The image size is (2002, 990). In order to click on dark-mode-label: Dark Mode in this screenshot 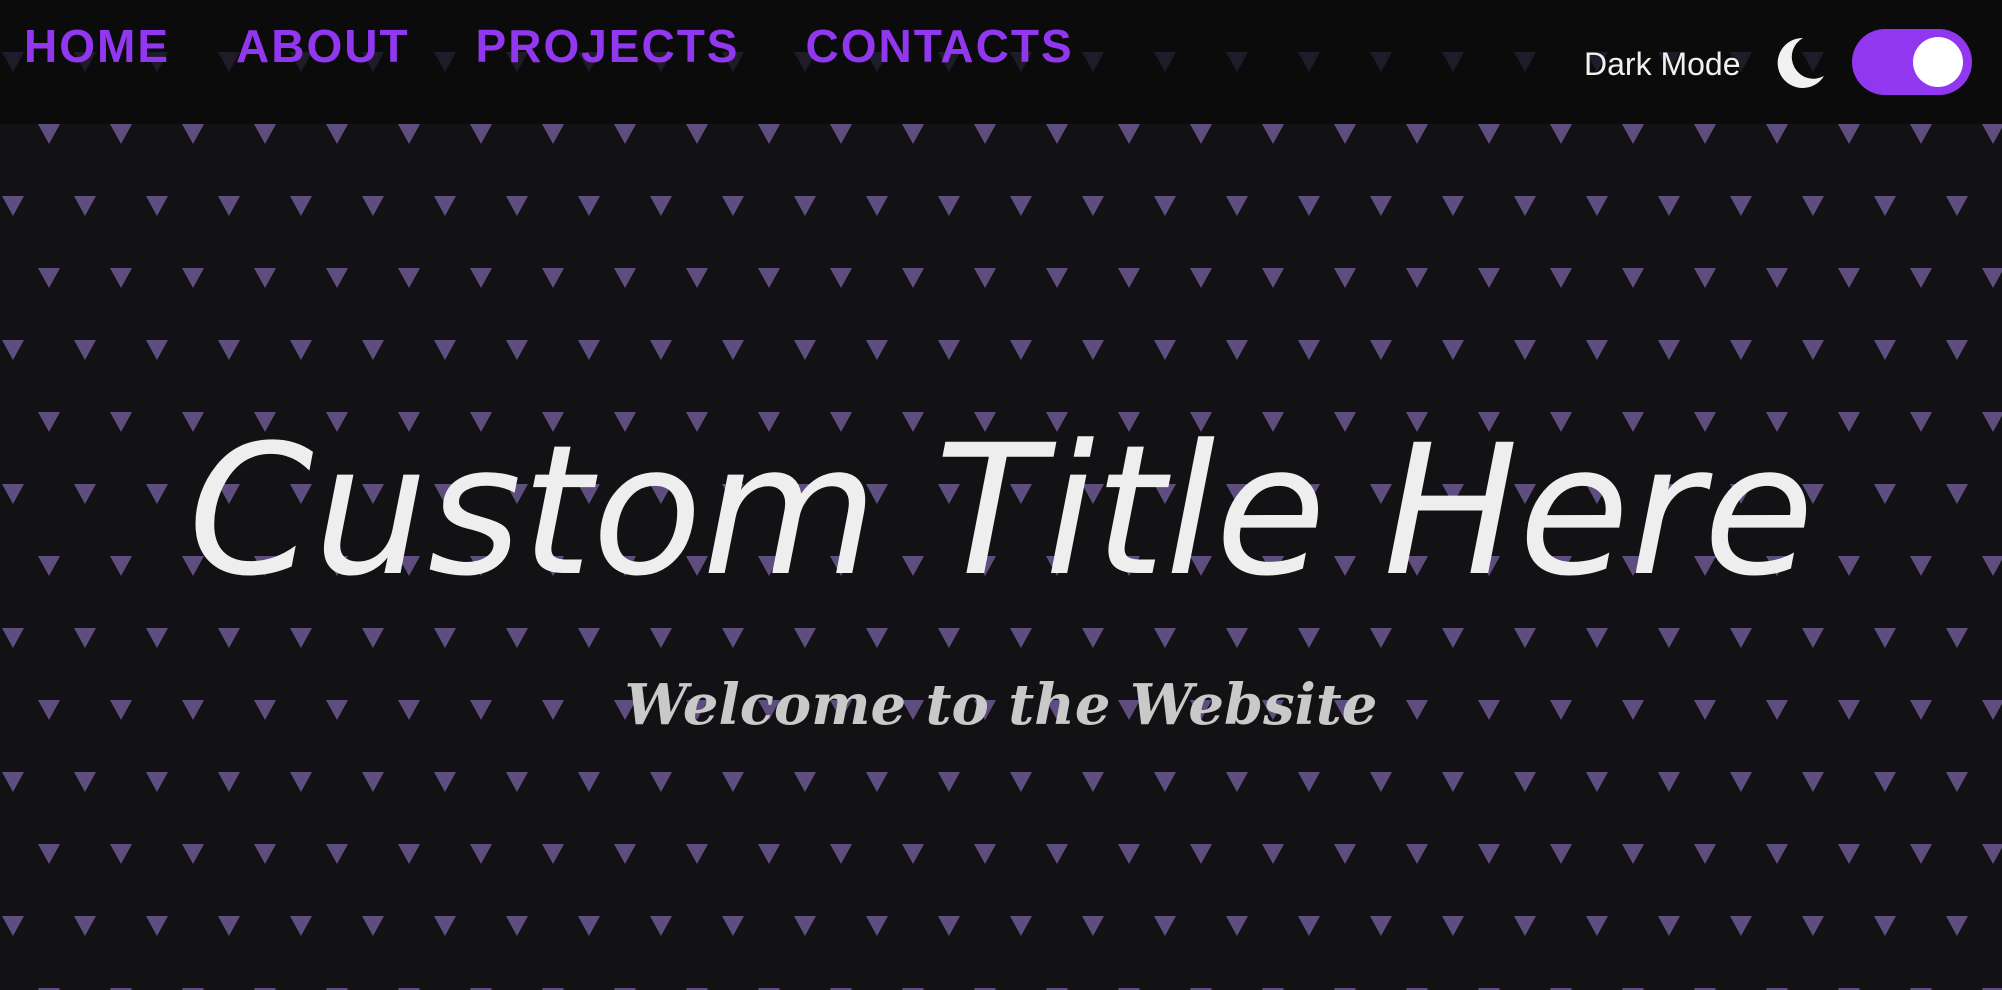, I will do `click(1662, 64)`.